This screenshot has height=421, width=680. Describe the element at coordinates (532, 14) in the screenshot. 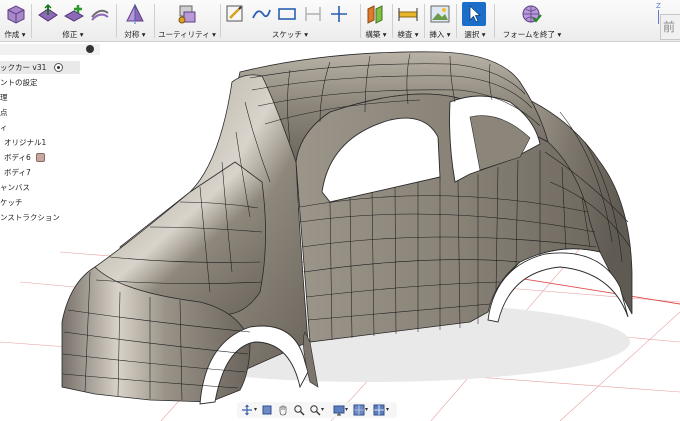

I see `finish-form-icon` at that location.